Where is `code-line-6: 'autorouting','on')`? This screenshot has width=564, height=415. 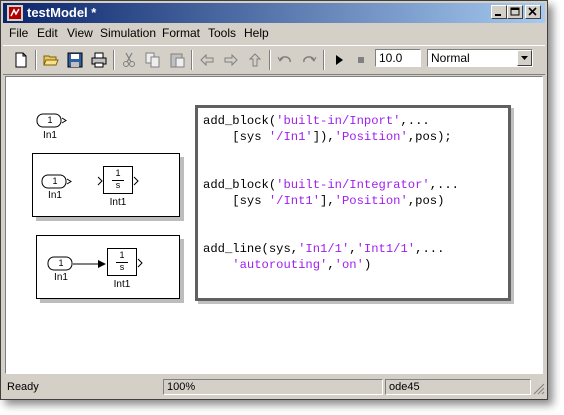
code-line-6: 'autorouting','on') is located at coordinates (302, 265).